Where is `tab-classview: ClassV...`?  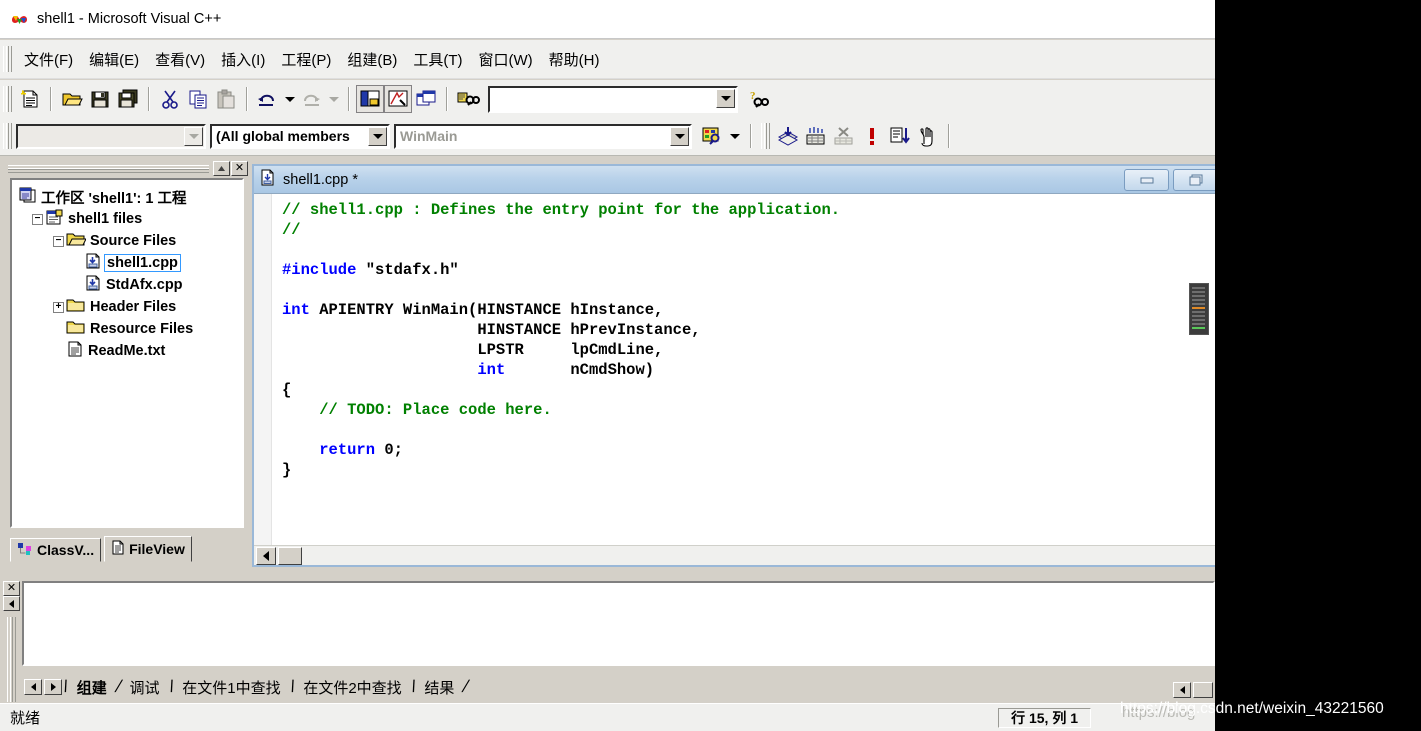
tab-classview: ClassV... is located at coordinates (56, 550).